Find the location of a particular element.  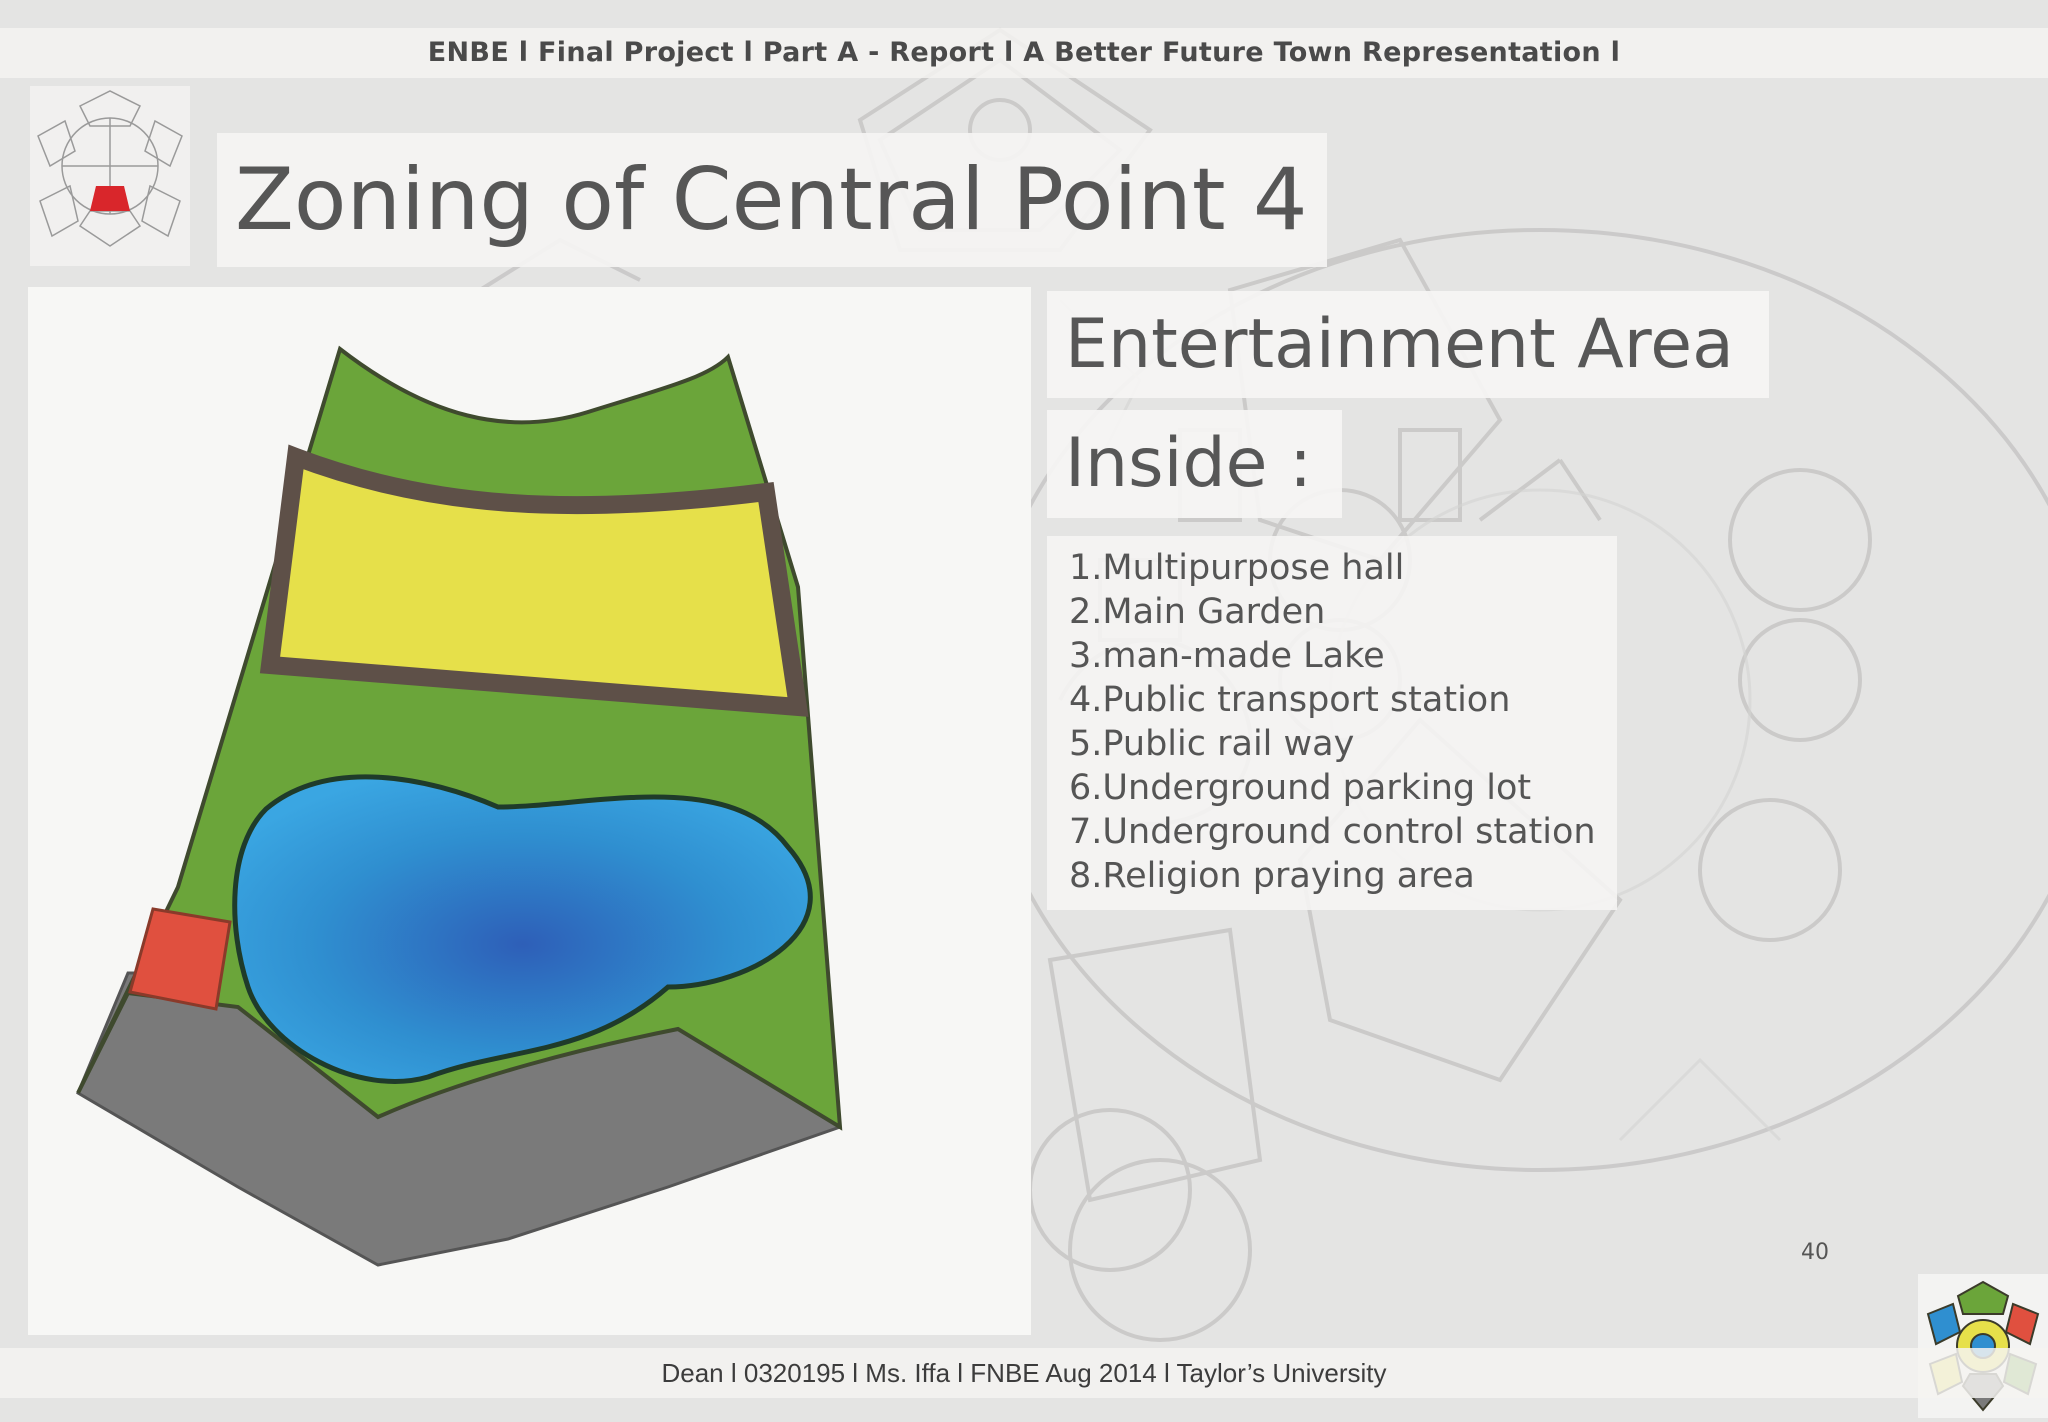

highlighted-zone-marker is located at coordinates (110, 198).